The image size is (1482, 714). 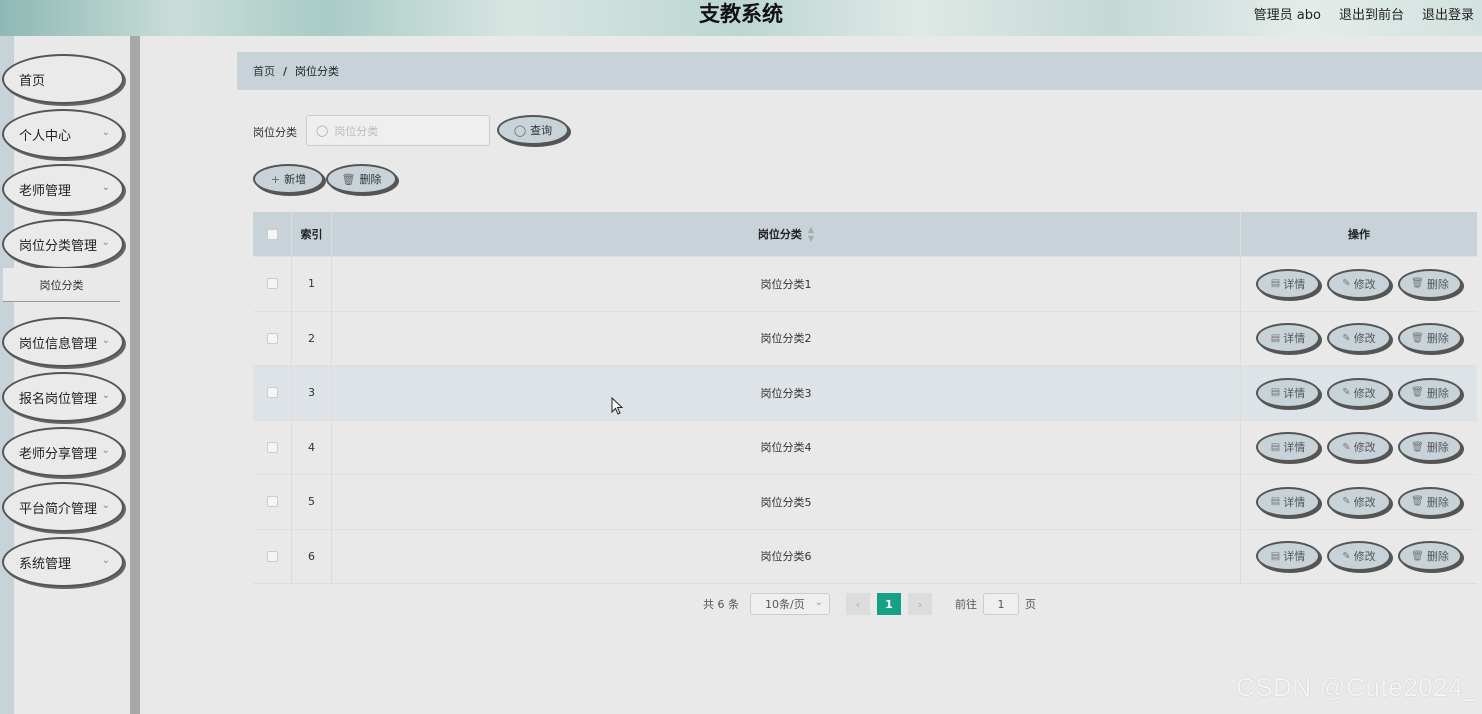 I want to click on row-name: 岗位分类5, so click(x=786, y=502).